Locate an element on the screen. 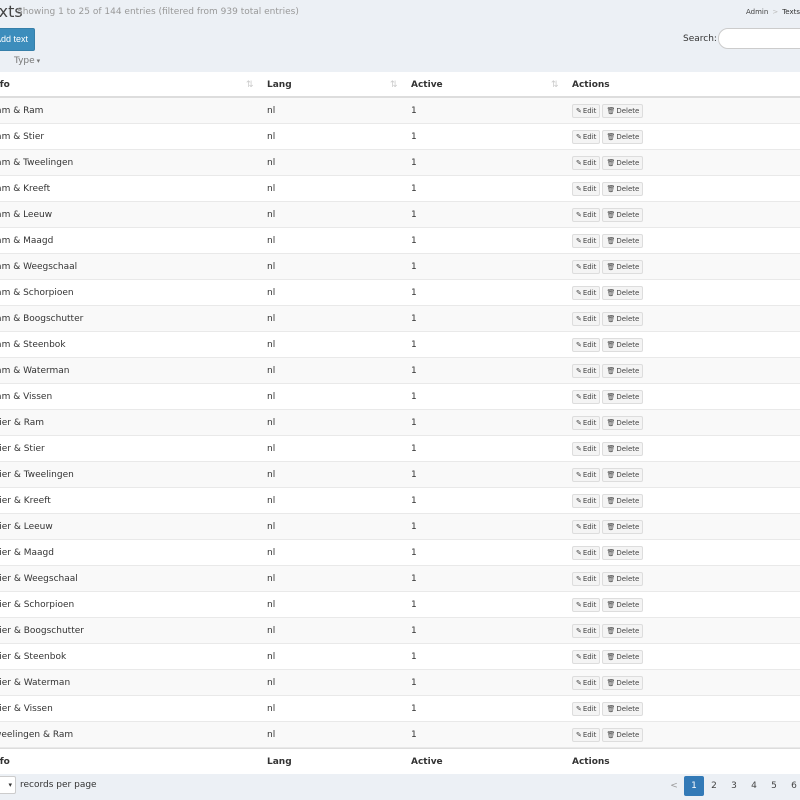 The height and width of the screenshot is (800, 800). row-info: Ram & Schorpioen is located at coordinates (37, 293).